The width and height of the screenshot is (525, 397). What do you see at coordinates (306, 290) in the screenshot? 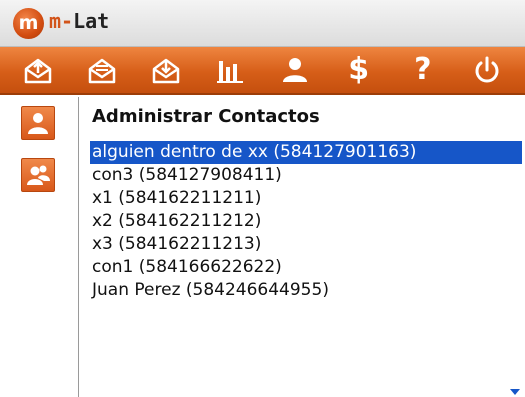
I see `contact-item: Juan Perez (584246644955)` at bounding box center [306, 290].